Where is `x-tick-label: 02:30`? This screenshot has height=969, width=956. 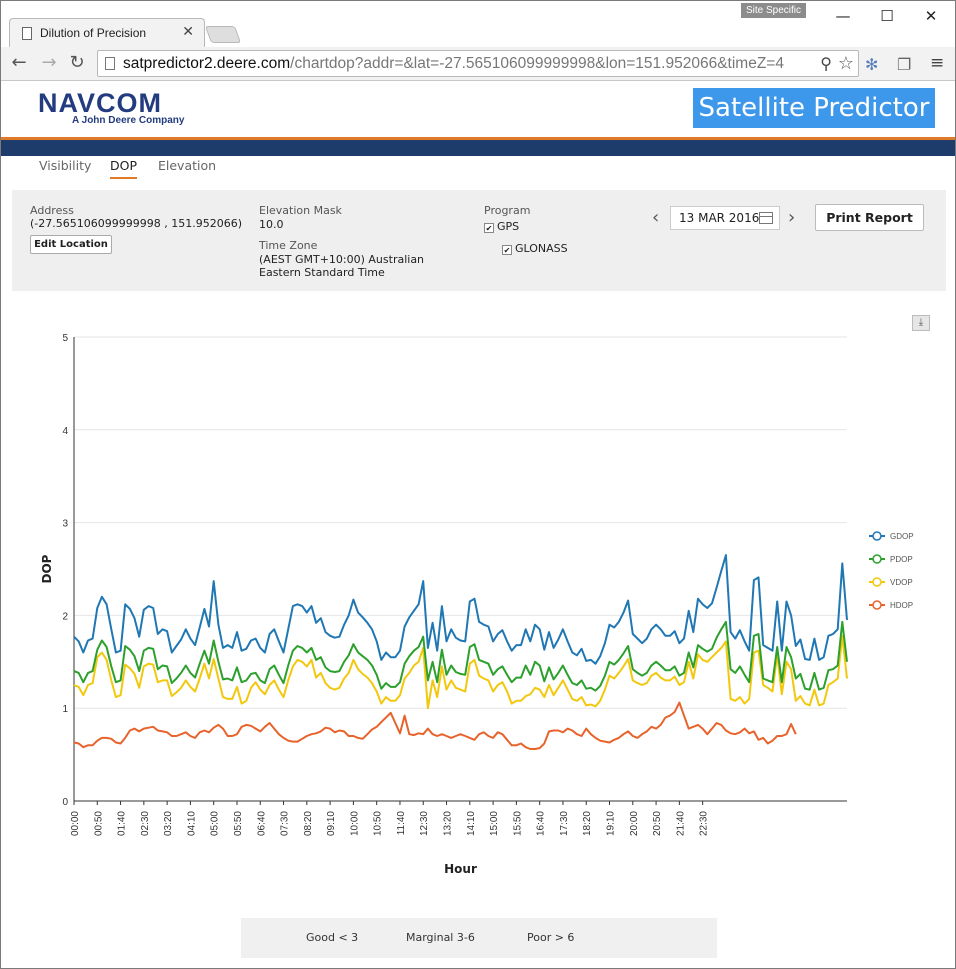 x-tick-label: 02:30 is located at coordinates (145, 823).